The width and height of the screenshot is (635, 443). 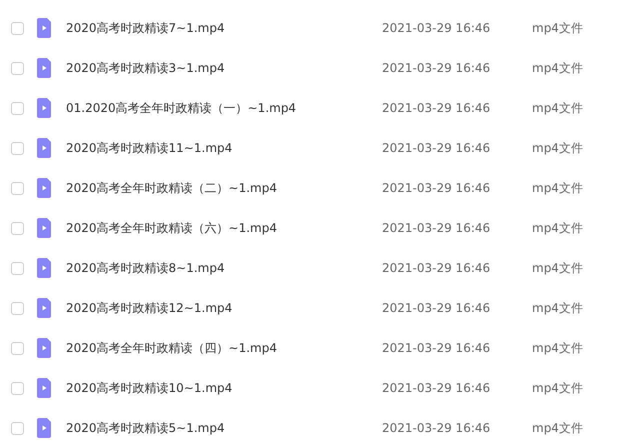 I want to click on file-name: 2020高考时政精读11~1.mp4, so click(x=224, y=148).